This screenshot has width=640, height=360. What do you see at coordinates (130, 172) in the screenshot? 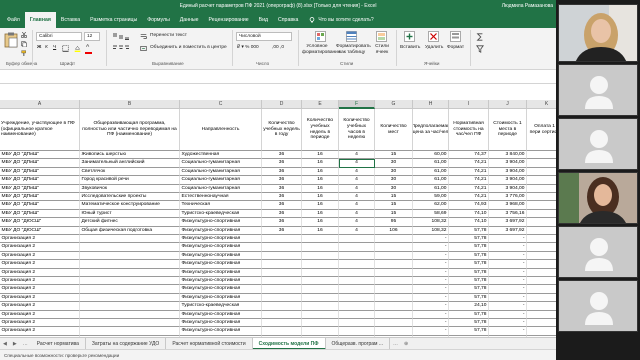
I see `table-cell: Светлячок` at bounding box center [130, 172].